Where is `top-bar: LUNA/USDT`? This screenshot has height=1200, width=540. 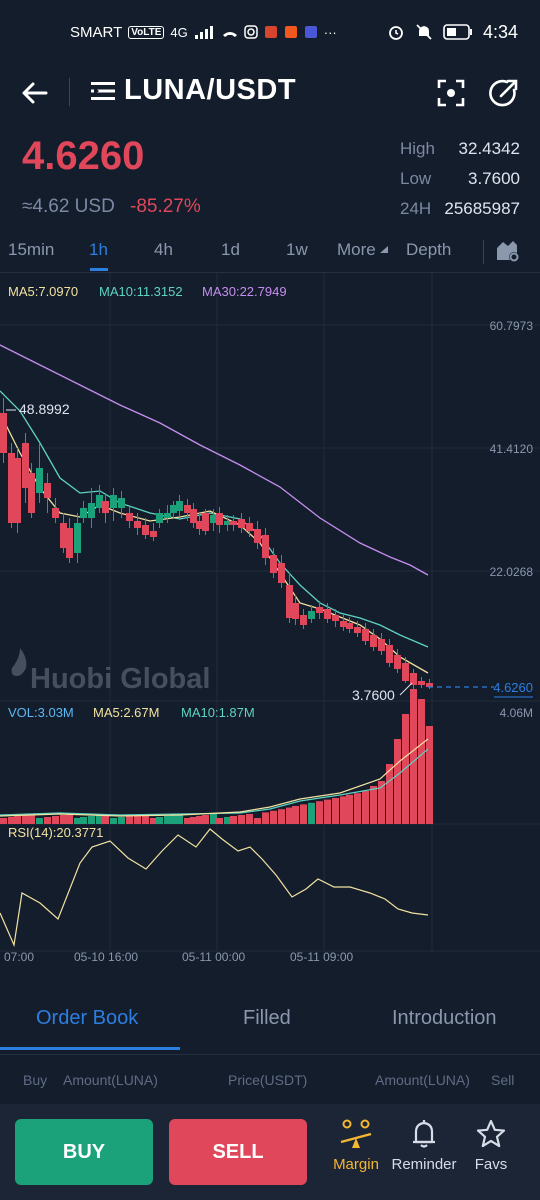
top-bar: LUNA/USDT is located at coordinates (270, 93).